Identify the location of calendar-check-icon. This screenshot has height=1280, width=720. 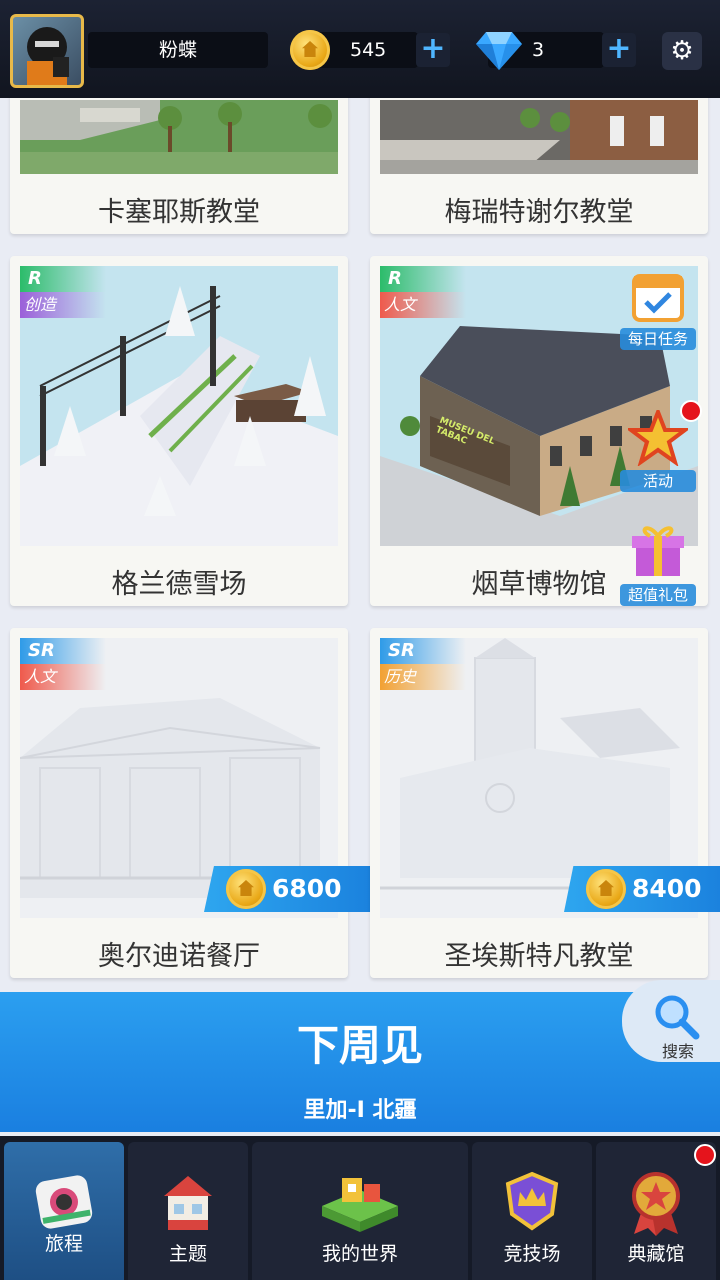
(658, 298).